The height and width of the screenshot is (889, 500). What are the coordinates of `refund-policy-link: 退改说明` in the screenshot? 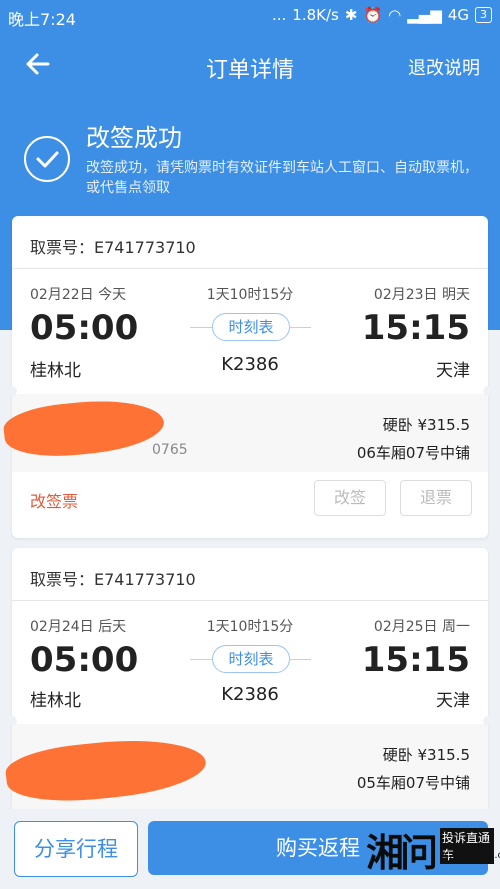 It's located at (444, 67).